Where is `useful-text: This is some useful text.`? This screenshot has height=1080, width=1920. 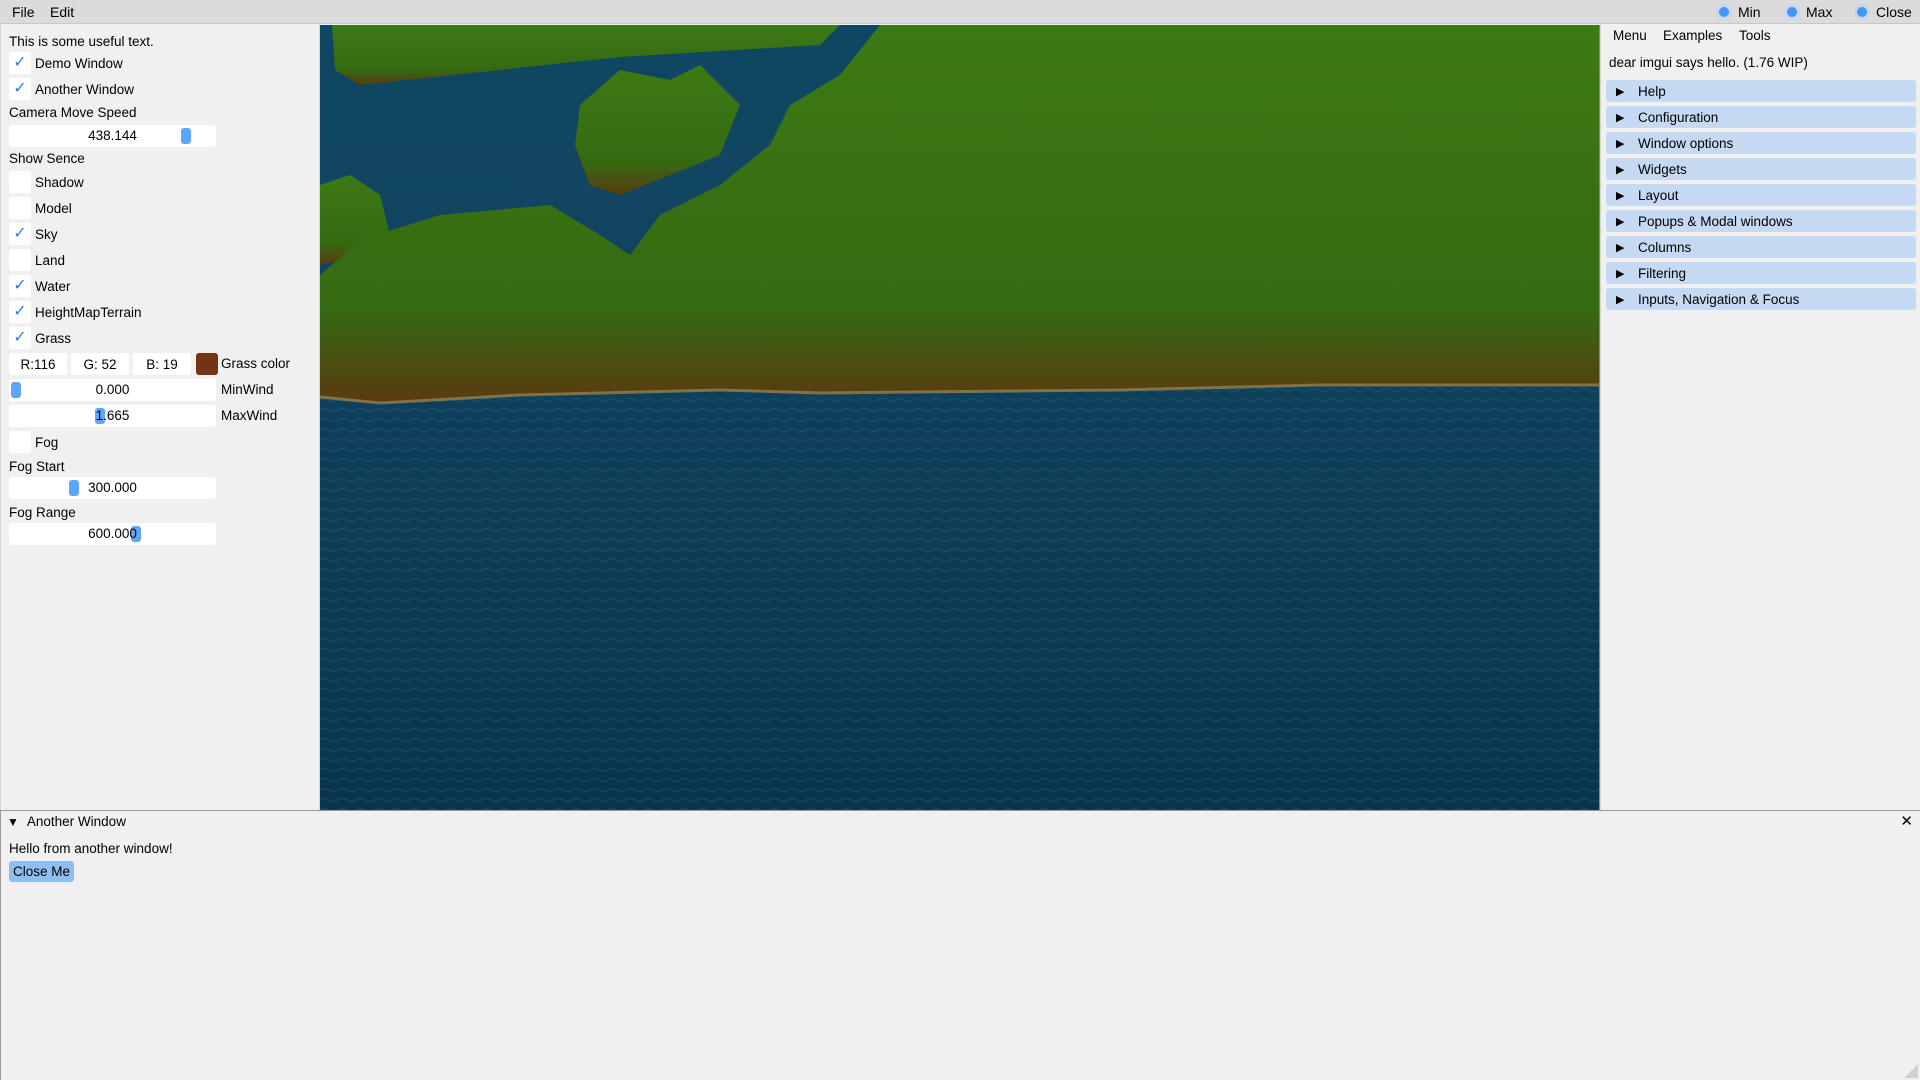 useful-text: This is some useful text. is located at coordinates (81, 41).